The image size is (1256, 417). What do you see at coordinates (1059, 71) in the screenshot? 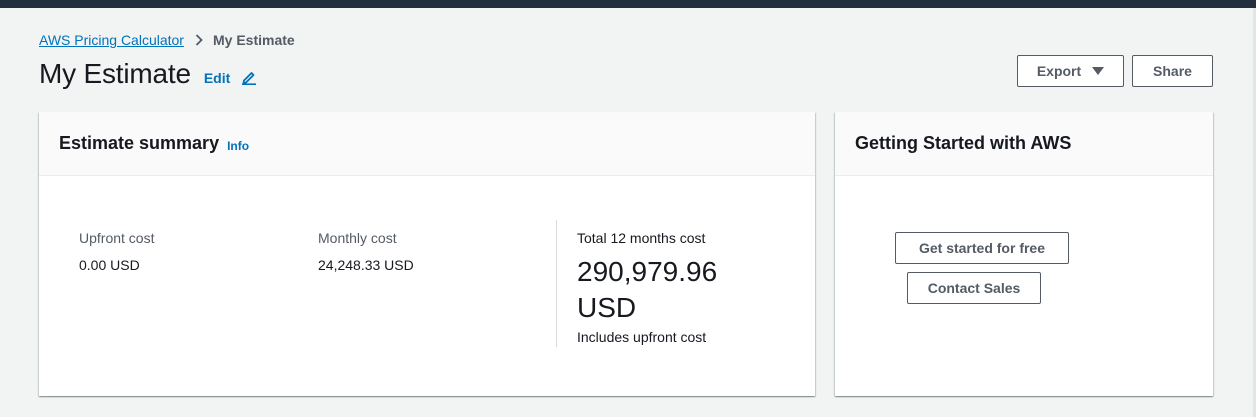
I see `export-button-label: Export` at bounding box center [1059, 71].